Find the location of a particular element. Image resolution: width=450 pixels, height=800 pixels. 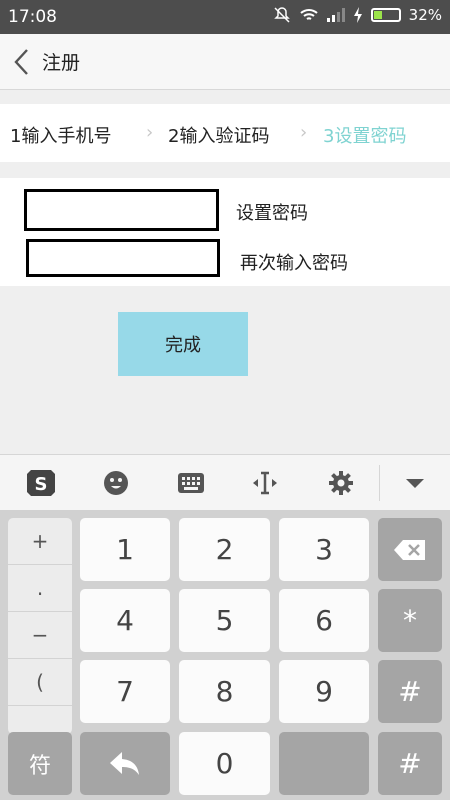

status-icons: 32% is located at coordinates (357, 15).